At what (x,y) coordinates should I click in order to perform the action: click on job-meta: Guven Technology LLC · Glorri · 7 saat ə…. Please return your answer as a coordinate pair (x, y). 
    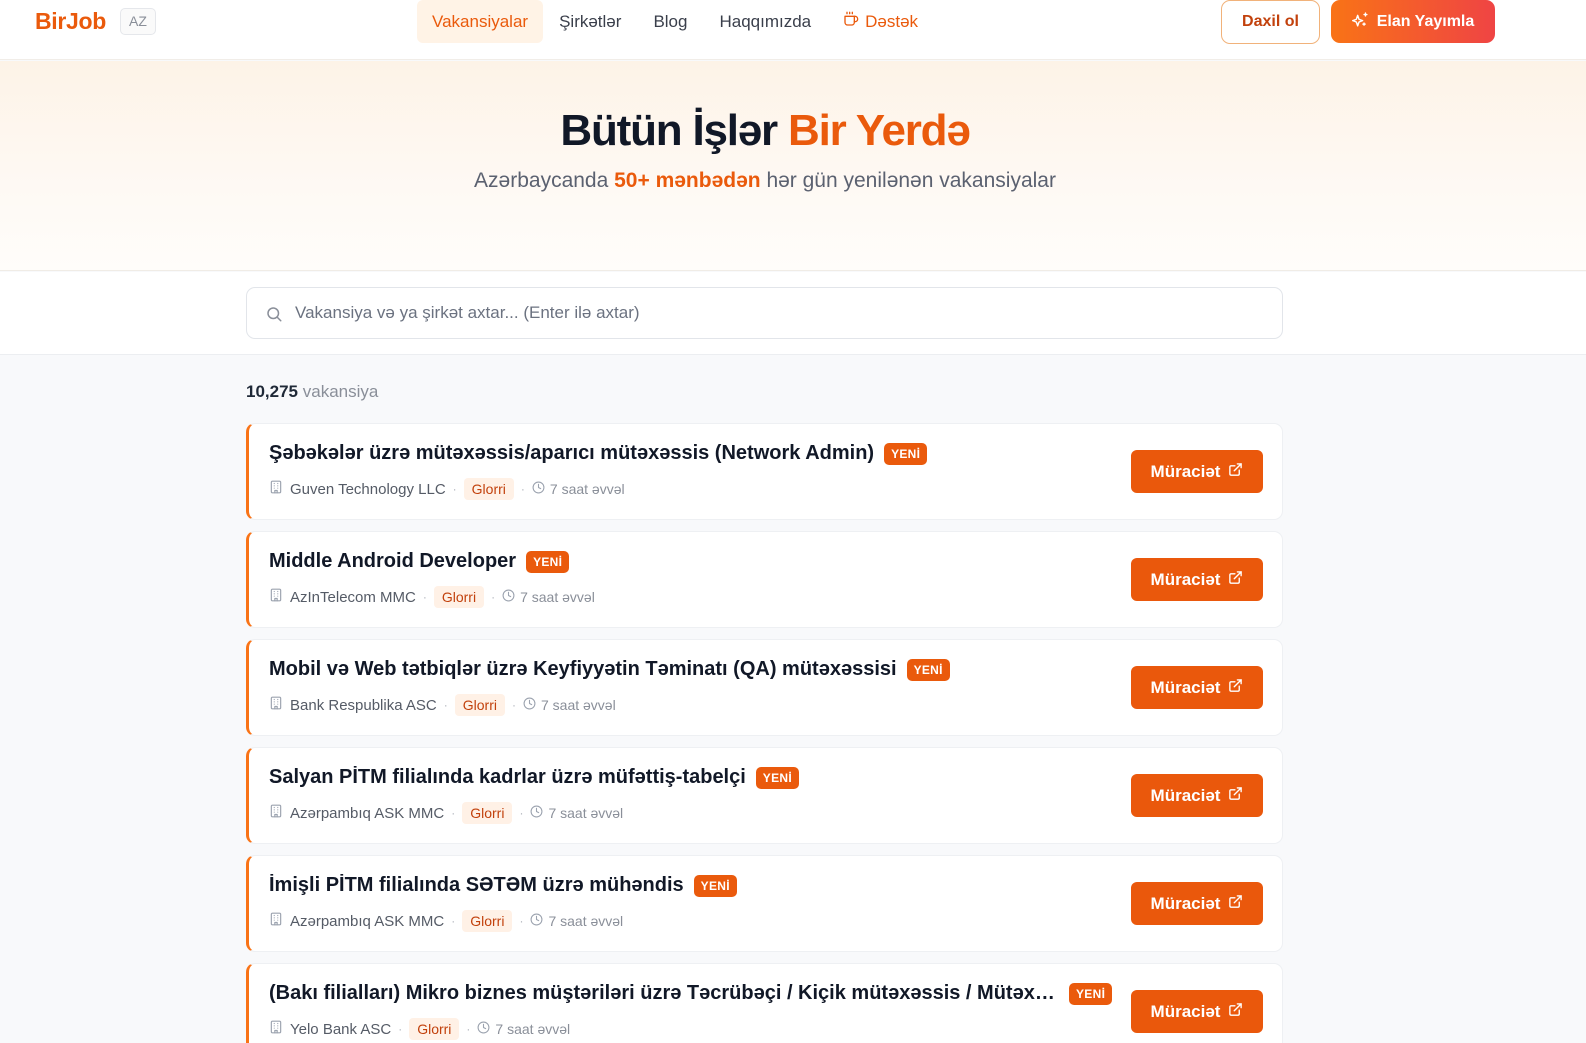
    Looking at the image, I should click on (447, 489).